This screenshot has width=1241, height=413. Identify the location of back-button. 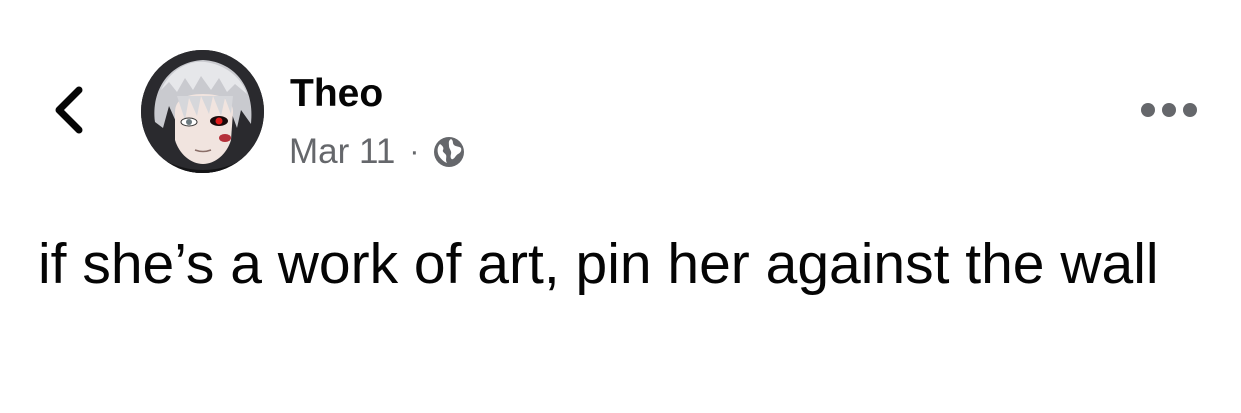
(69, 110).